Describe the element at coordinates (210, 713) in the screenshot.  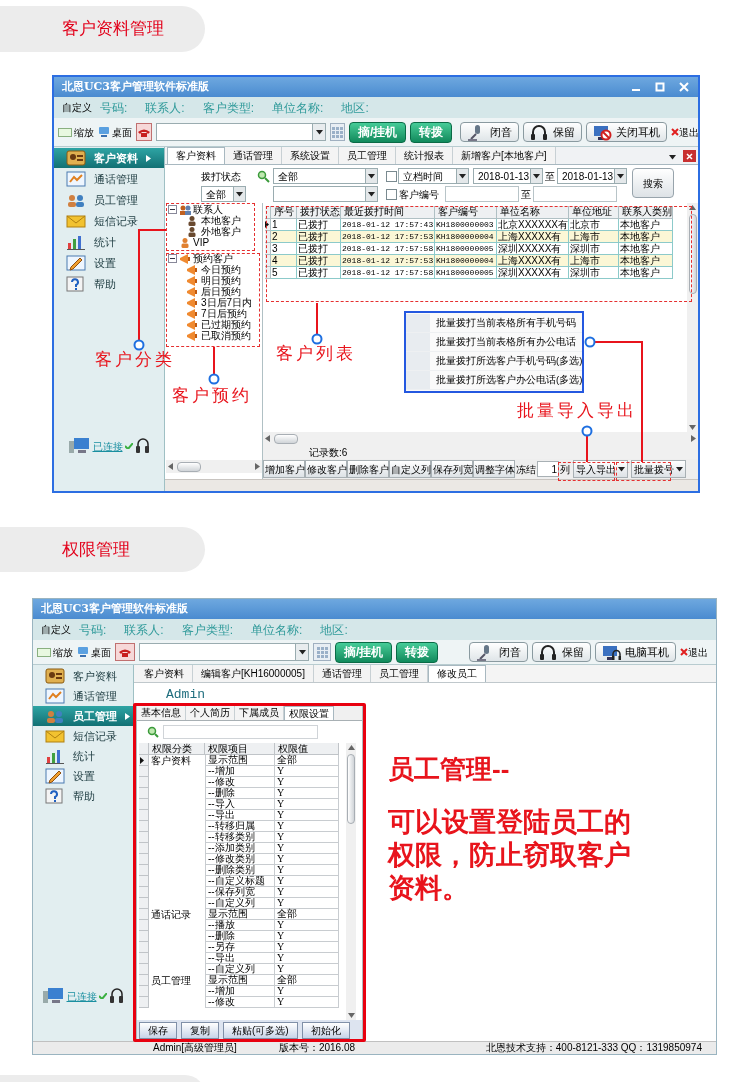
I see `tab: 个人简历` at that location.